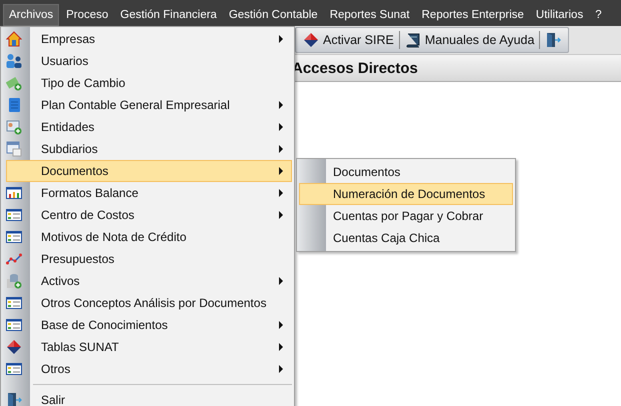  What do you see at coordinates (162, 347) in the screenshot?
I see `menu-item: Tablas SUNAT` at bounding box center [162, 347].